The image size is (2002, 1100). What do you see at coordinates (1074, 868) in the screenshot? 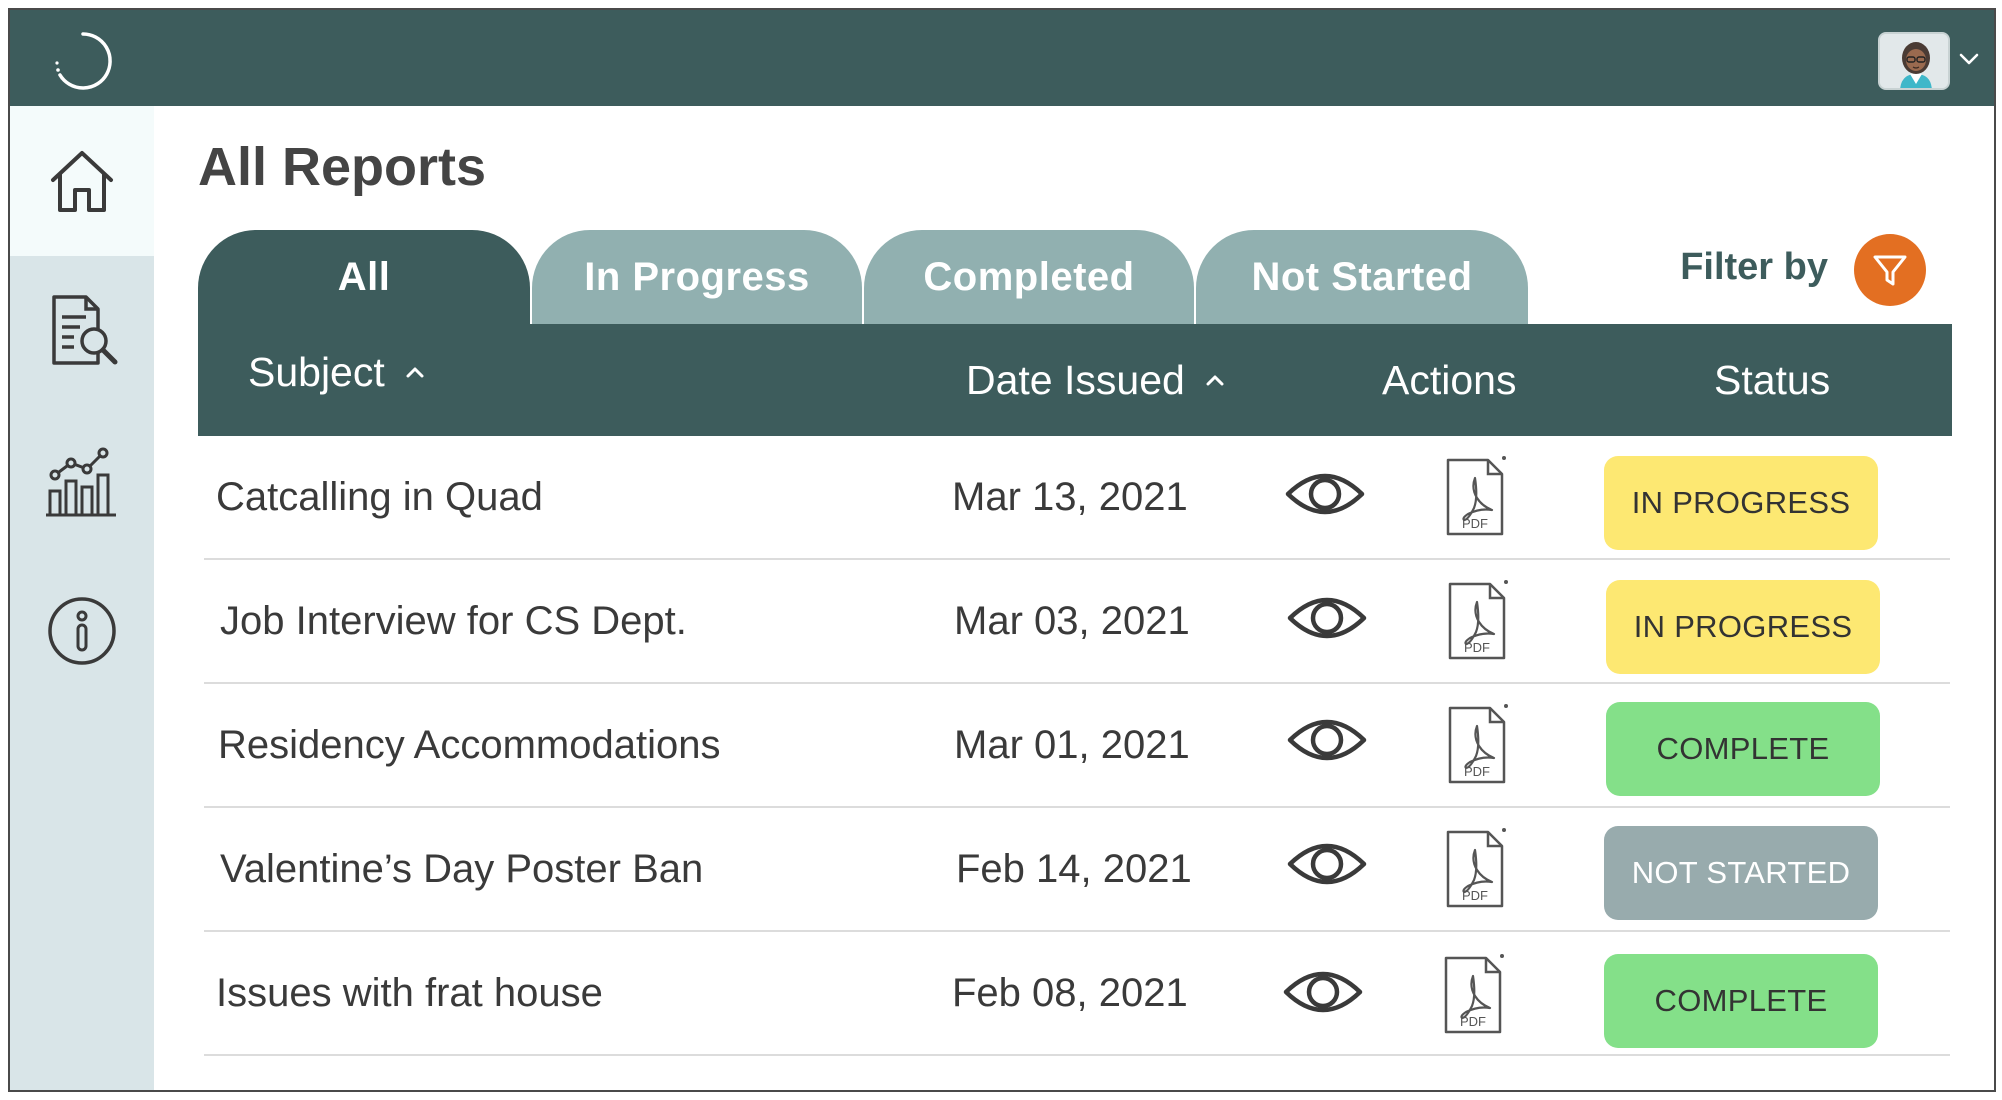
I see `row-date: Feb 14, 2021` at bounding box center [1074, 868].